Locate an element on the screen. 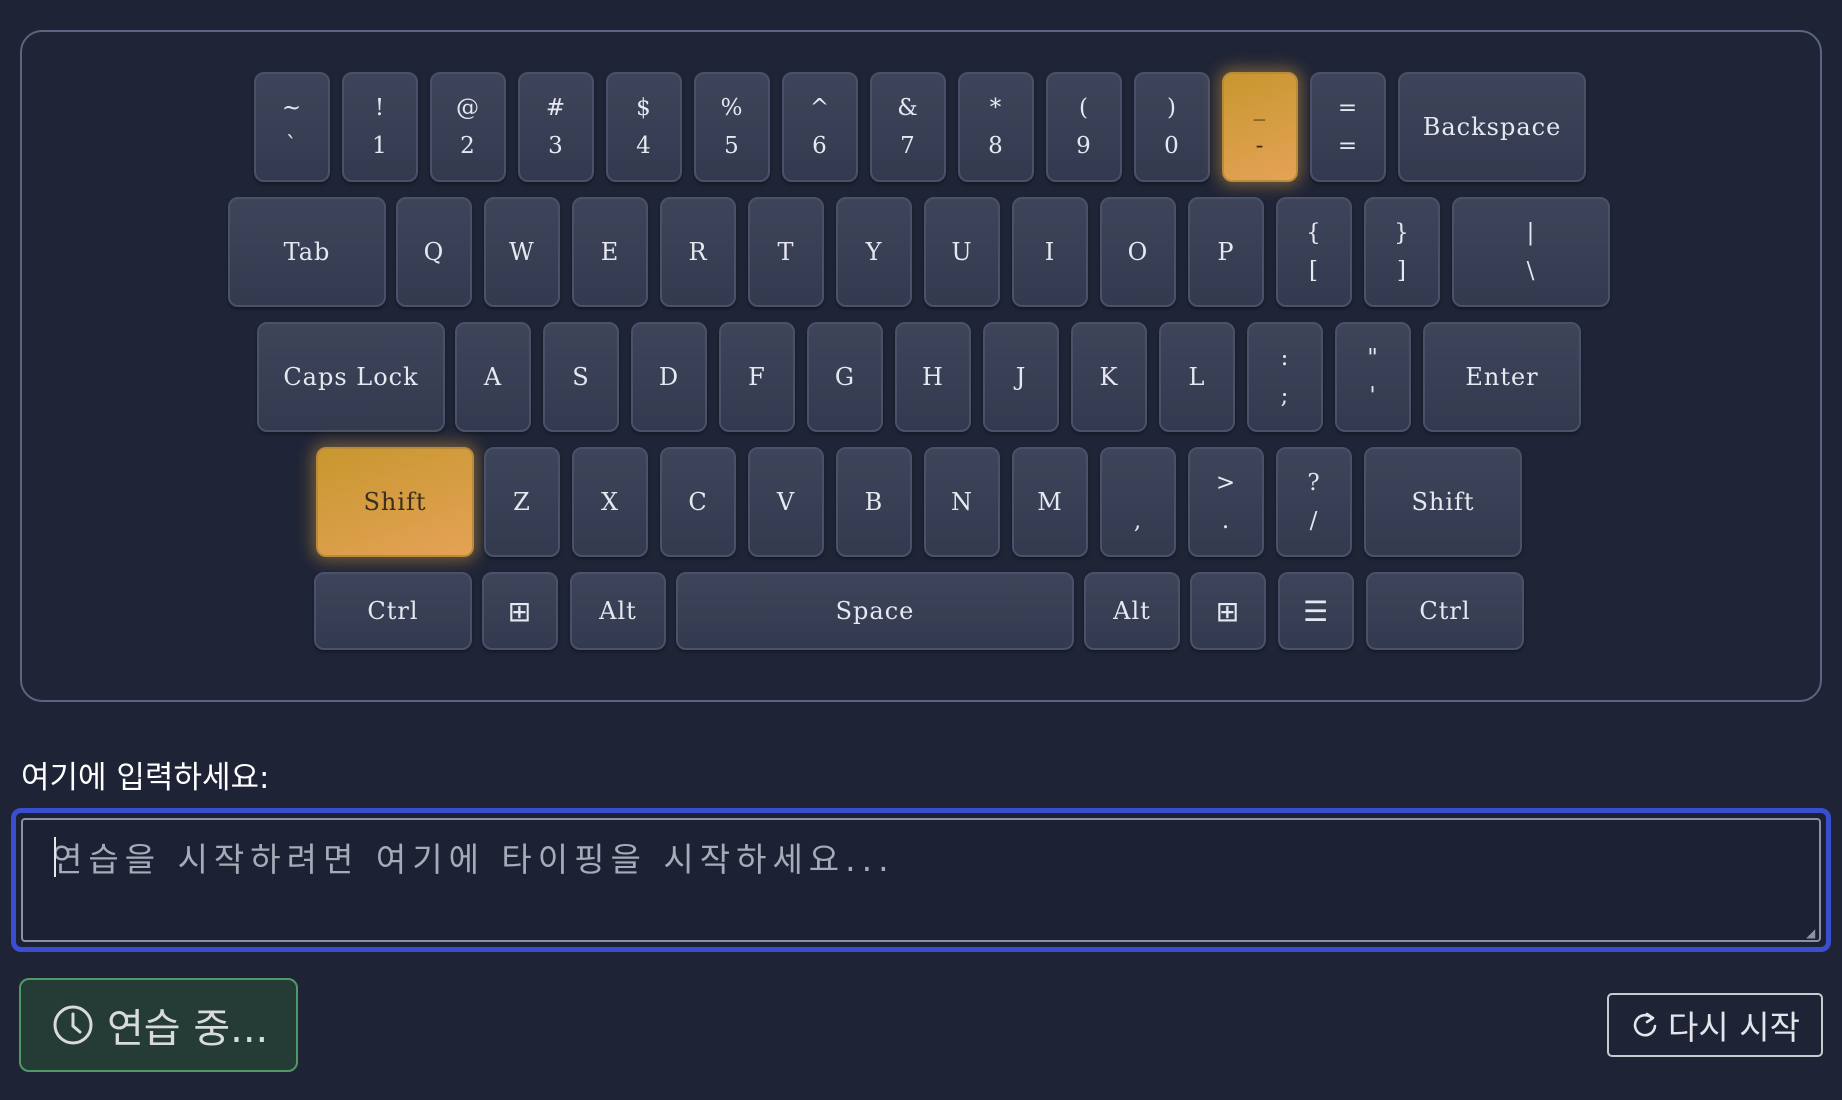  key-shift-symbol: > is located at coordinates (1226, 483).